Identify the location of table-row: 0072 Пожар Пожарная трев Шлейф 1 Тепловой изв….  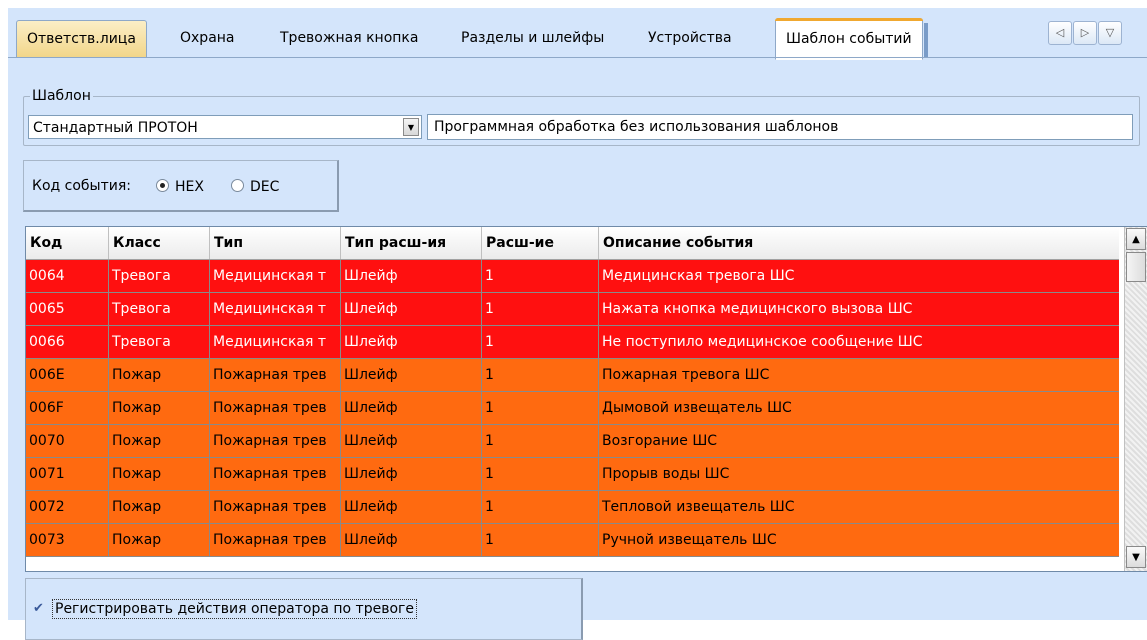
(572, 507).